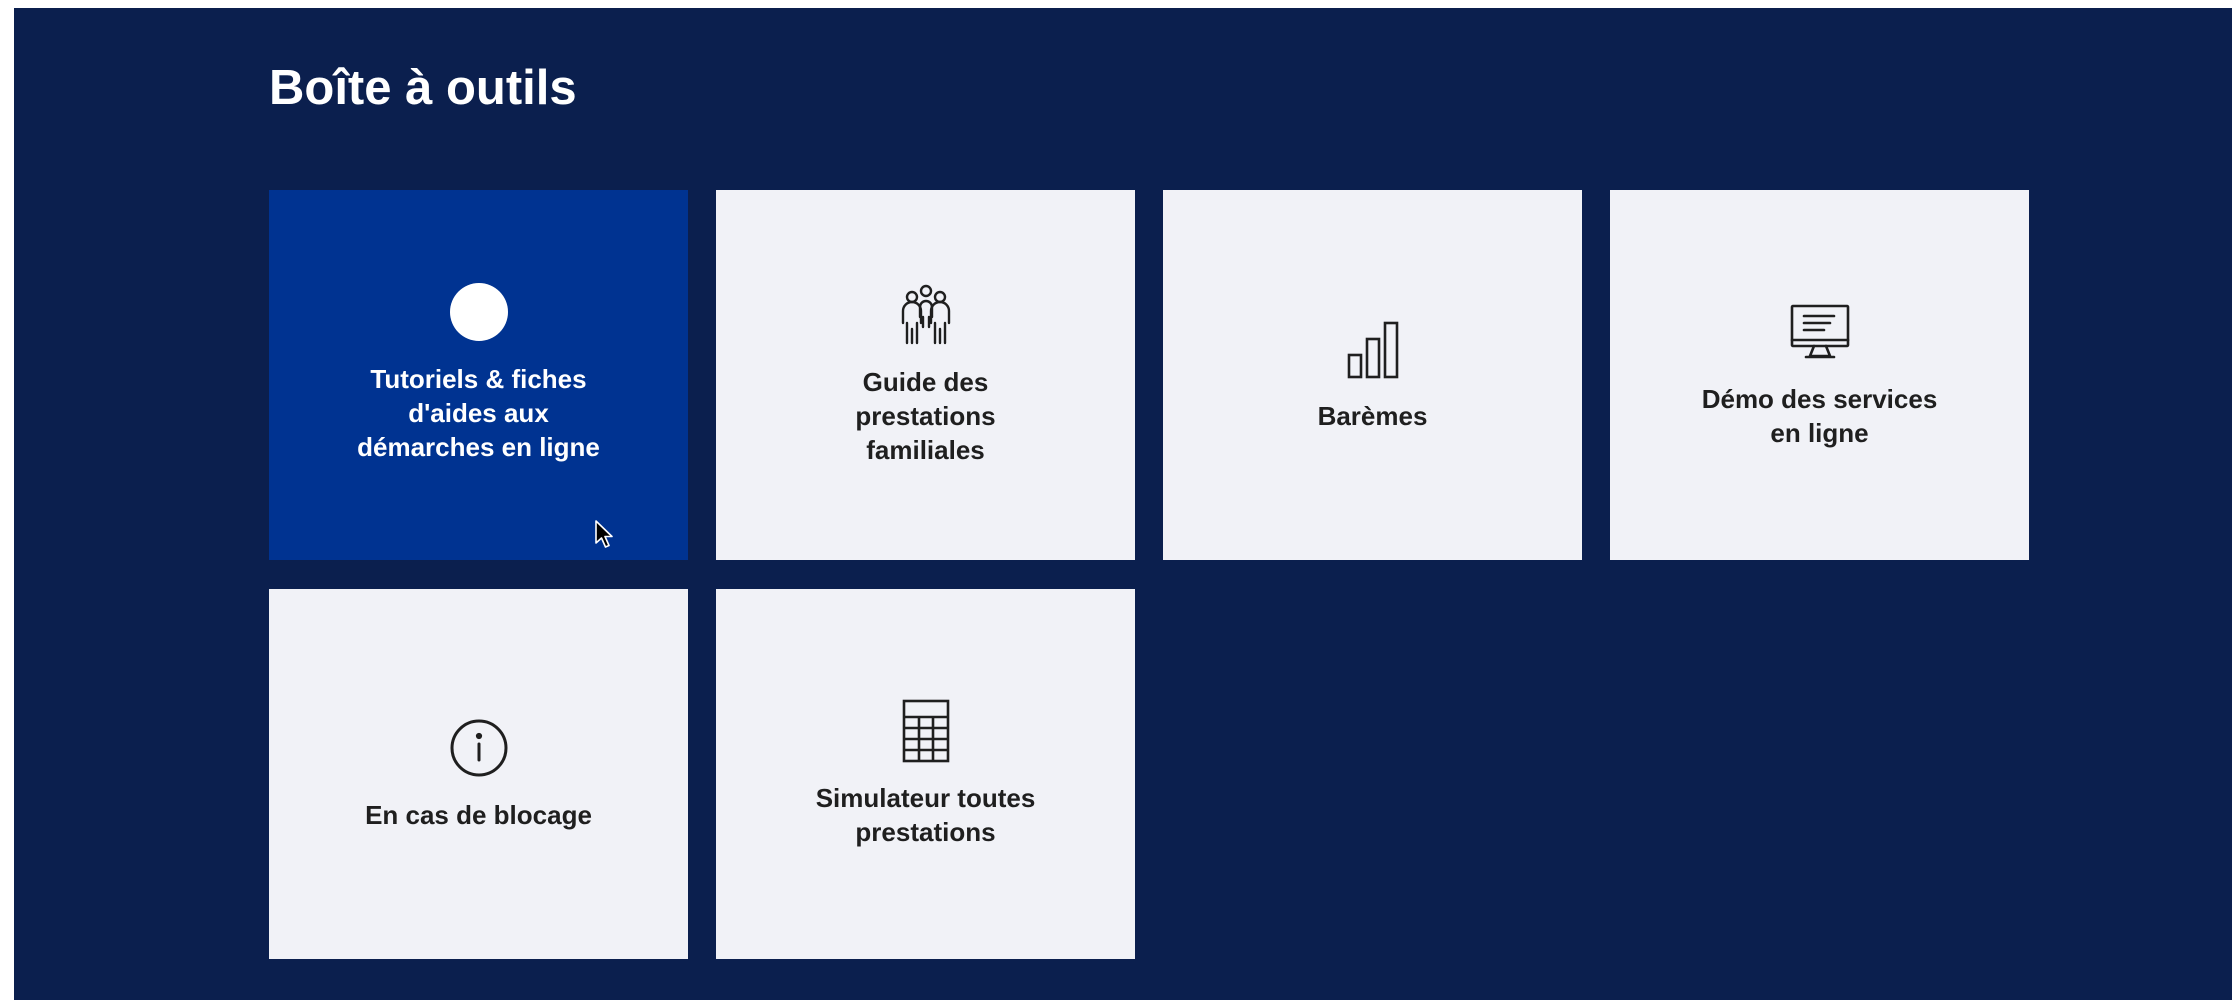  Describe the element at coordinates (604, 534) in the screenshot. I see `mouse-pointer-icon` at that location.